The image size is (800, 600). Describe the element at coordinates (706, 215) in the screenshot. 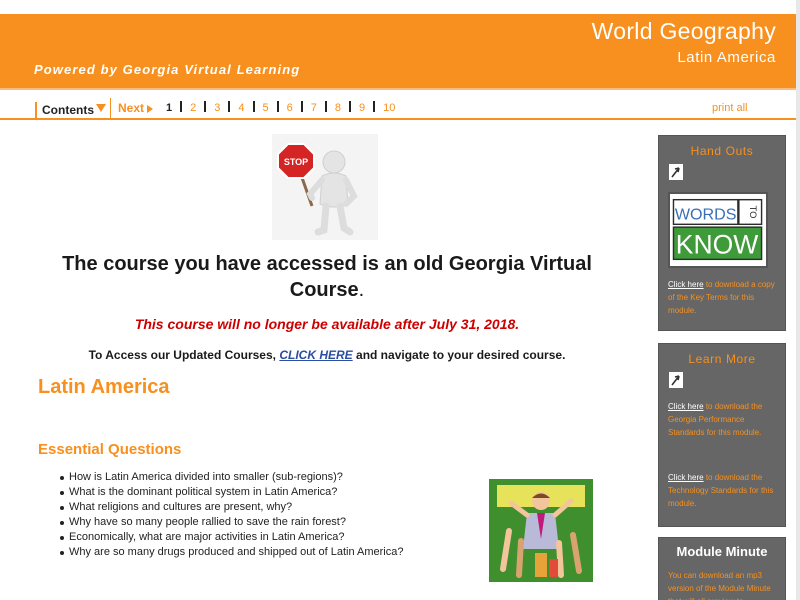

I see `svg-text: WORDS` at that location.